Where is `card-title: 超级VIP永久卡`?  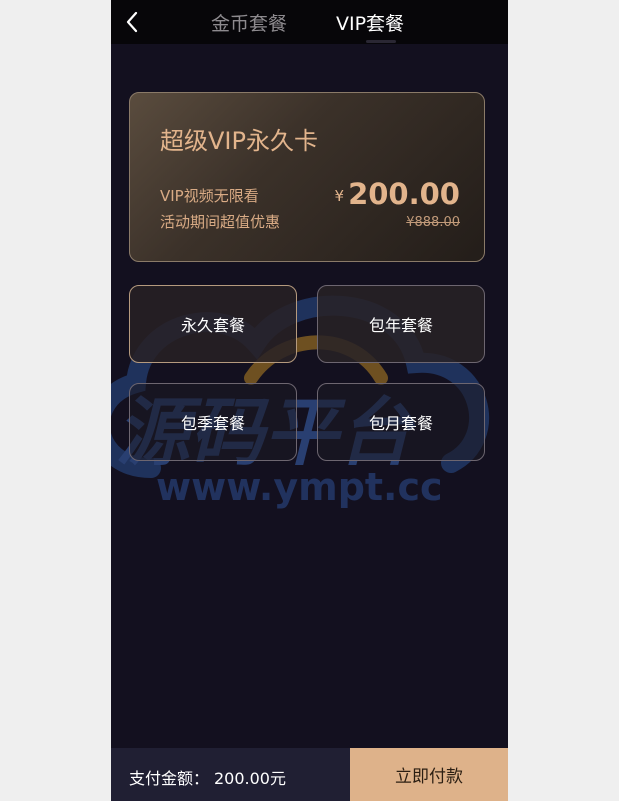
card-title: 超级VIP永久卡 is located at coordinates (239, 141).